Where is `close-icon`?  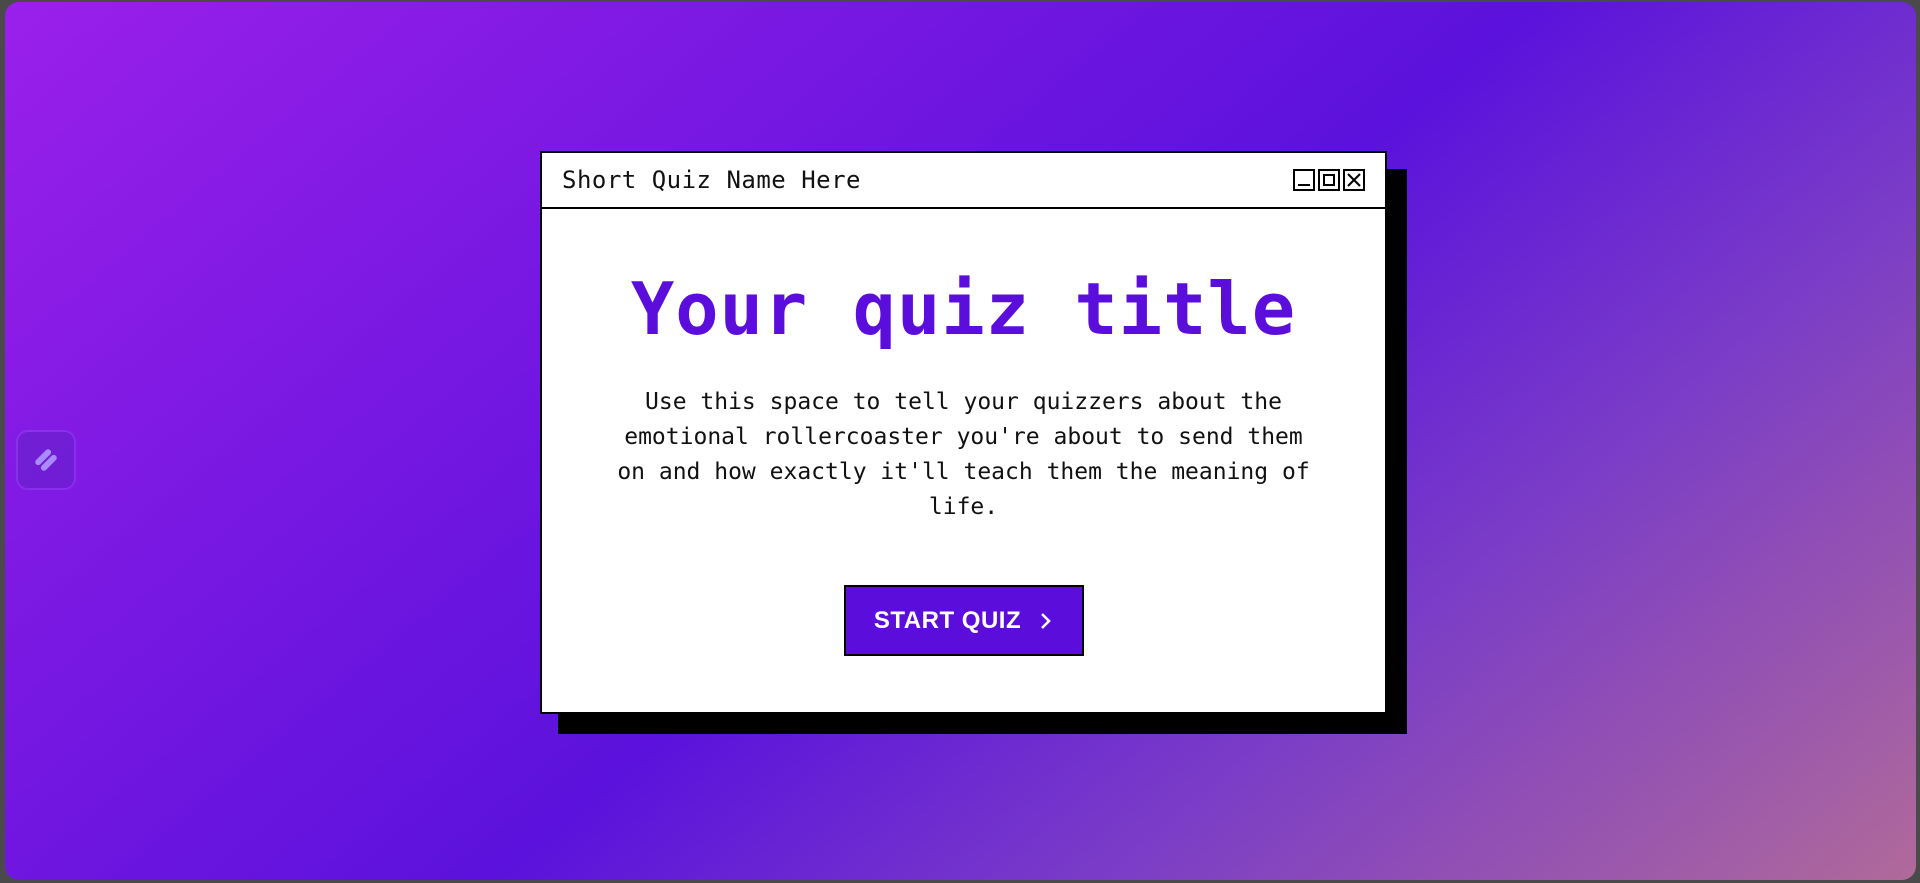 close-icon is located at coordinates (1354, 180).